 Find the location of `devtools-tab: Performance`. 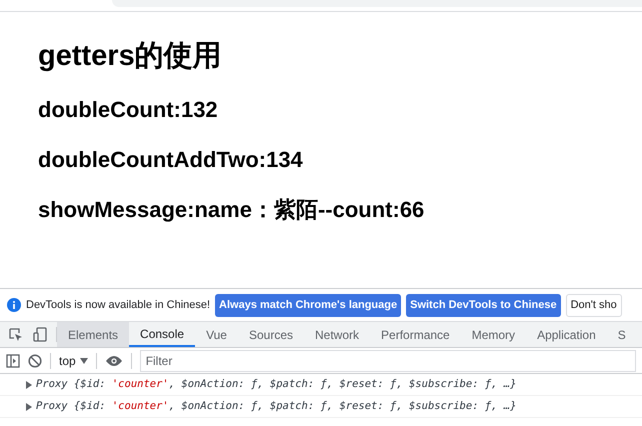

devtools-tab: Performance is located at coordinates (415, 334).